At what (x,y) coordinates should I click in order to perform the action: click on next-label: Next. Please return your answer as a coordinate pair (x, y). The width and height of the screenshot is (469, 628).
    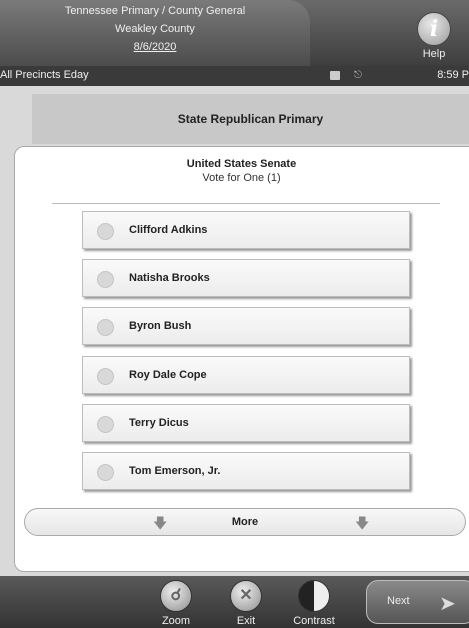
    Looking at the image, I should click on (398, 601).